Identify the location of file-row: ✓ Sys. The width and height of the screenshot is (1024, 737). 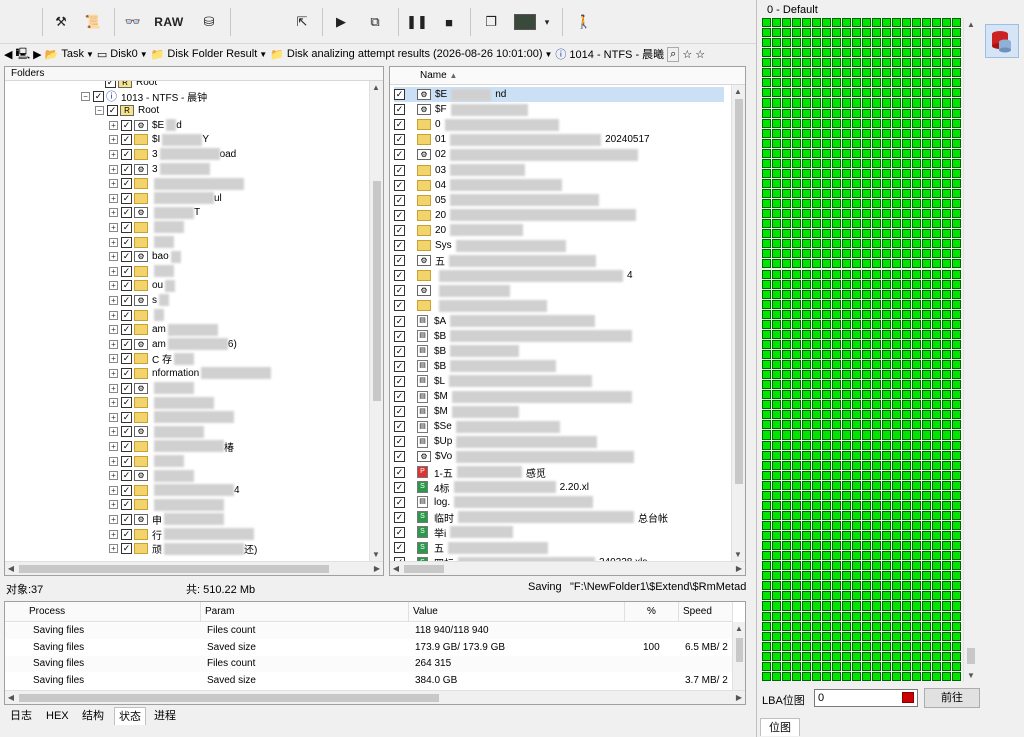
(559, 245).